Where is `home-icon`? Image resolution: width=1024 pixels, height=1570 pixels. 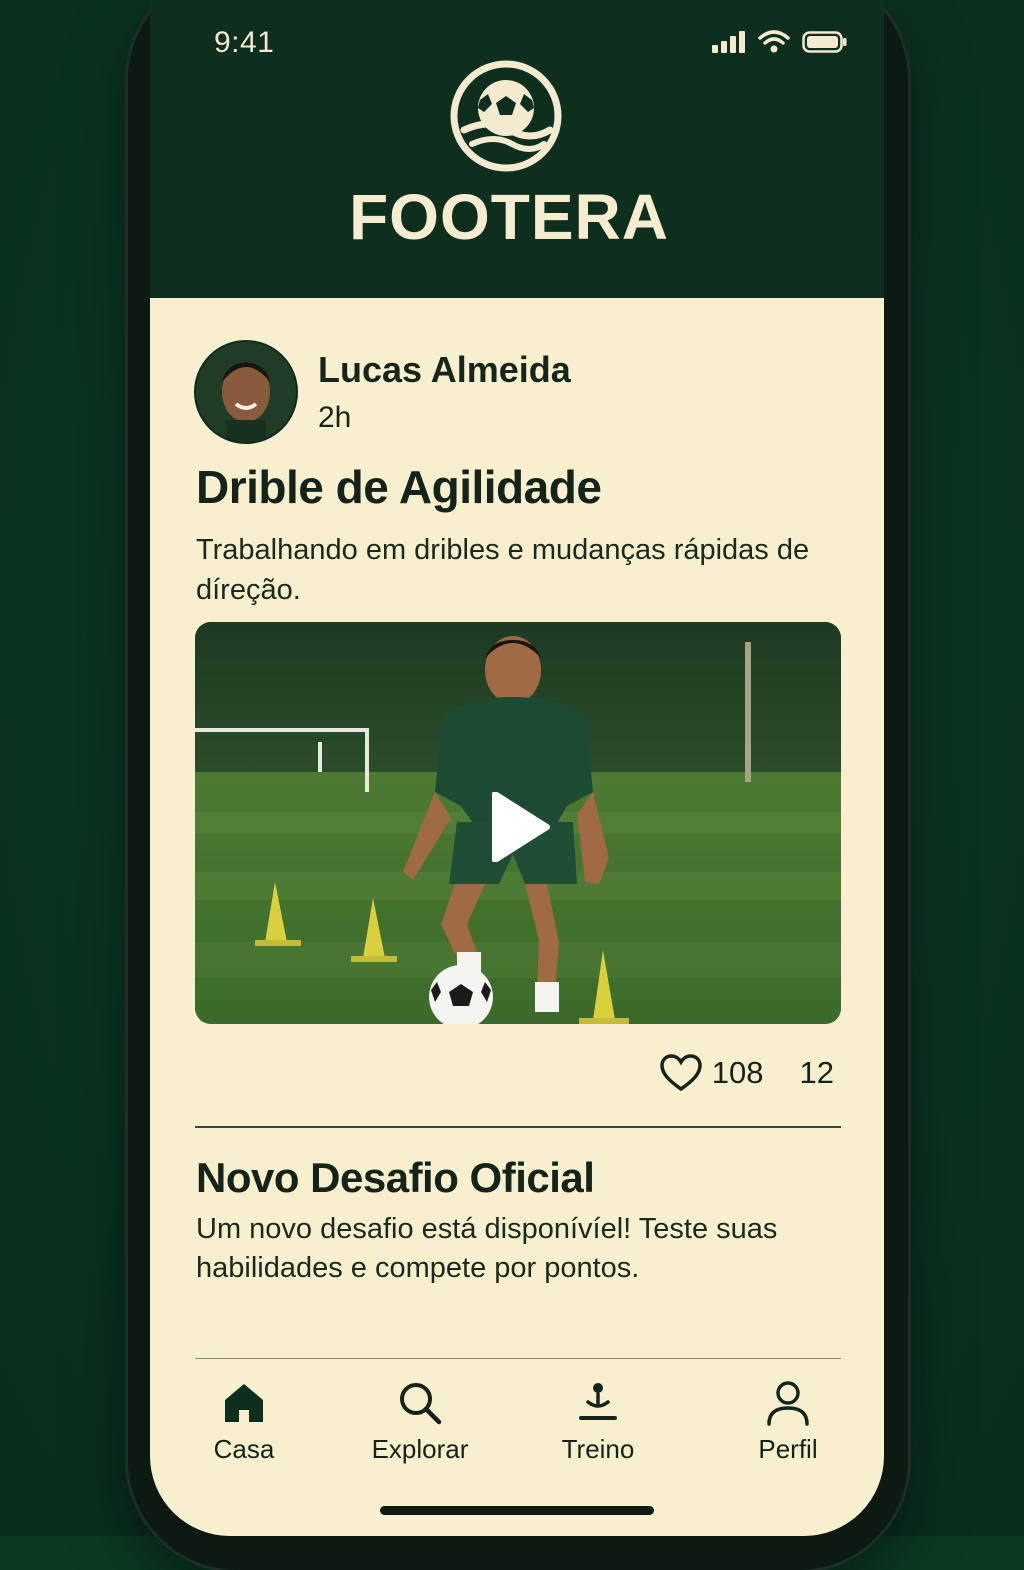 home-icon is located at coordinates (244, 1403).